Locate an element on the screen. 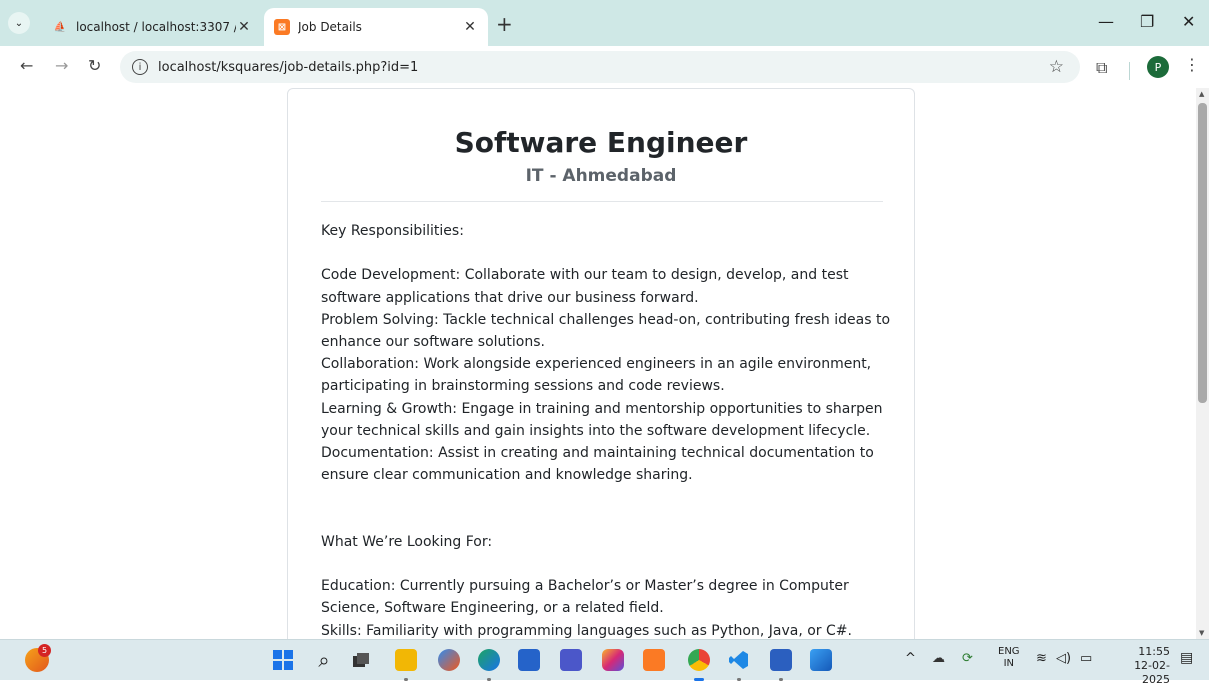 The height and width of the screenshot is (687, 1209). extensions-icon: ⧉ is located at coordinates (1101, 68).